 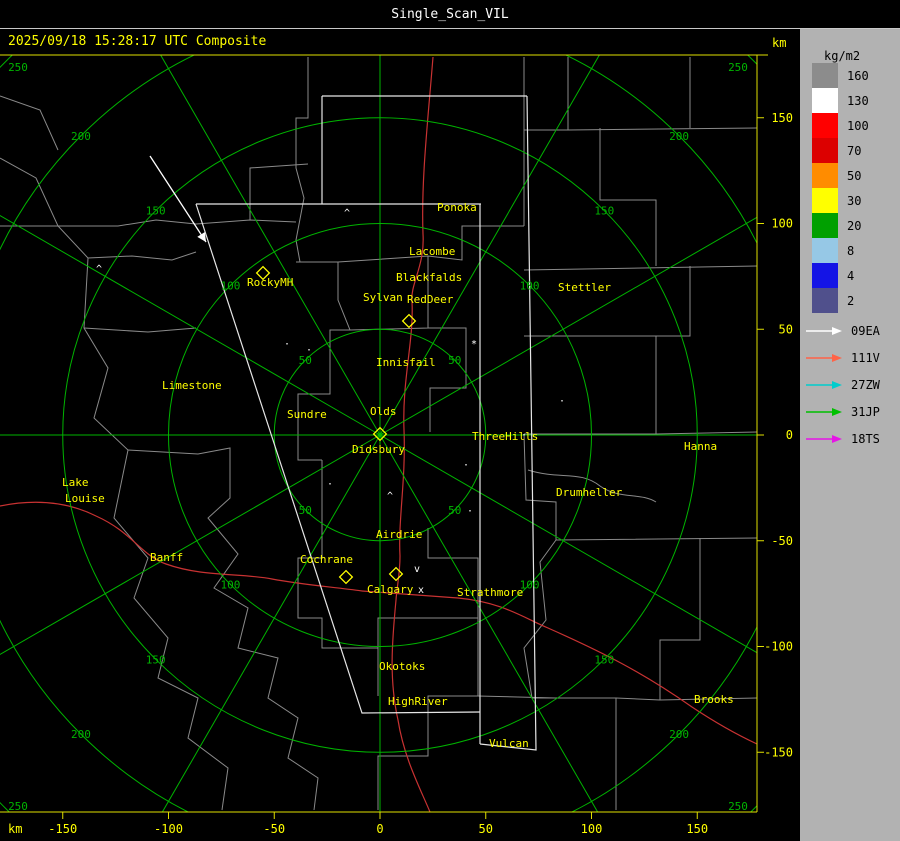 What do you see at coordinates (589, 492) in the screenshot?
I see `city-label: Drumheller` at bounding box center [589, 492].